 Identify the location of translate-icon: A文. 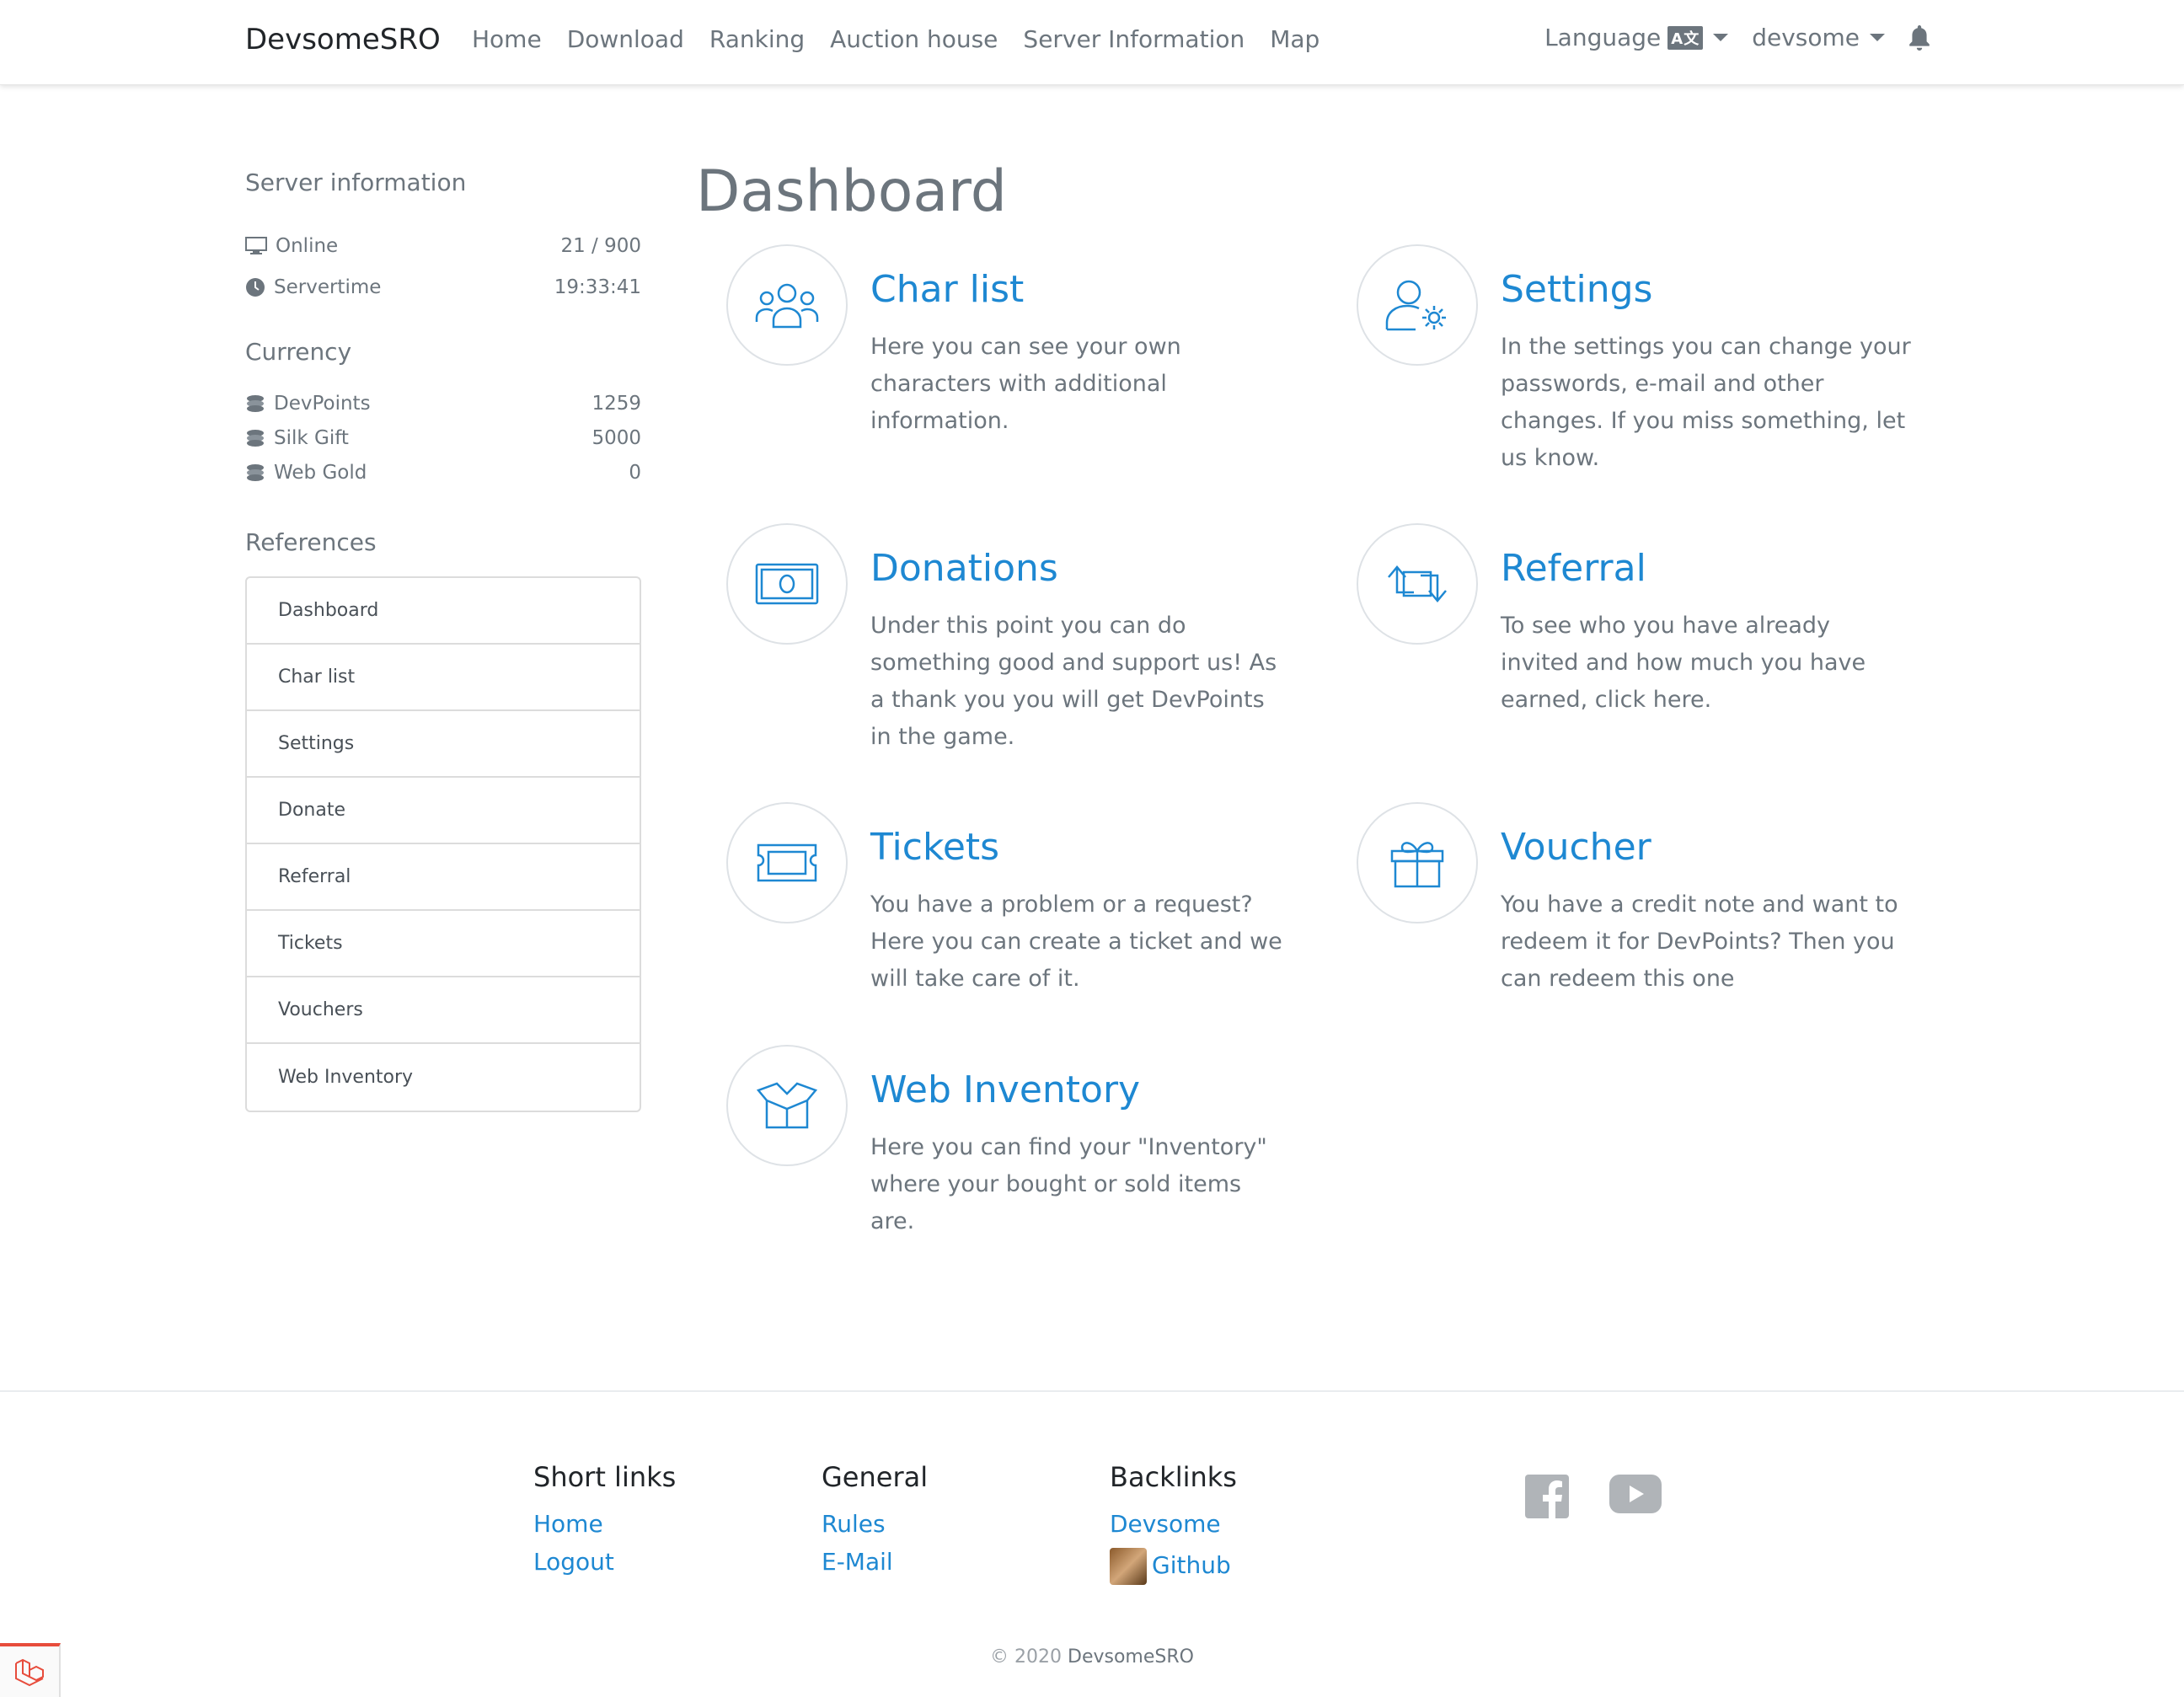
(1685, 37).